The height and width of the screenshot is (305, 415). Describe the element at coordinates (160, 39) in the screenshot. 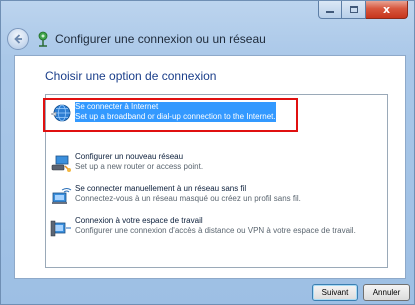

I see `window-title: Configurer une connexion ou un réseau` at that location.